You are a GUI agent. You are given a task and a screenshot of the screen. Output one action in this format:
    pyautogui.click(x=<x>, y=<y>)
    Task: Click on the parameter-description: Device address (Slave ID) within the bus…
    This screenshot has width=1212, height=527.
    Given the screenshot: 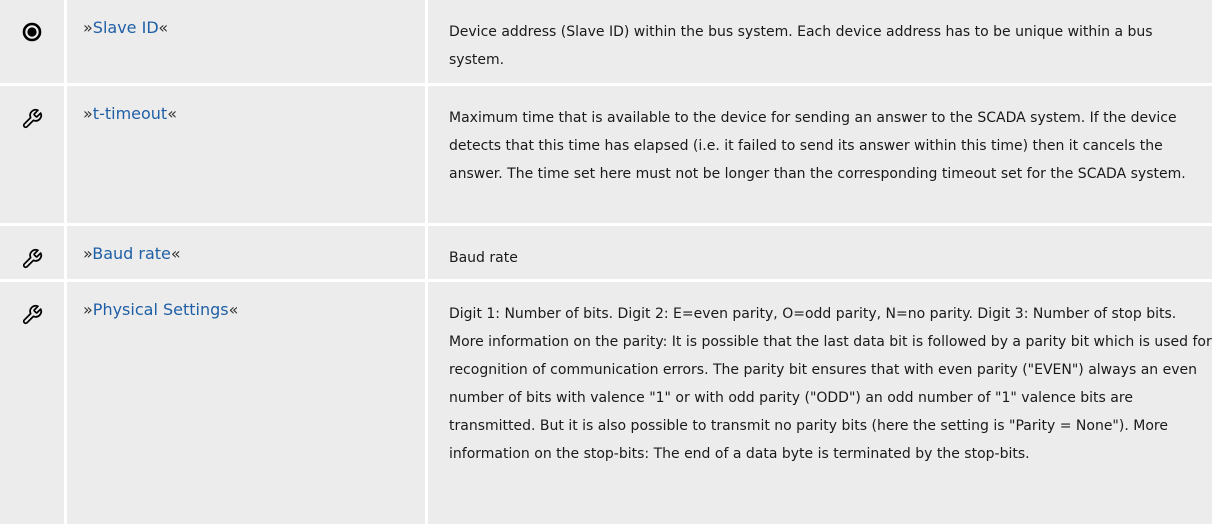 What is the action you would take?
    pyautogui.click(x=820, y=41)
    